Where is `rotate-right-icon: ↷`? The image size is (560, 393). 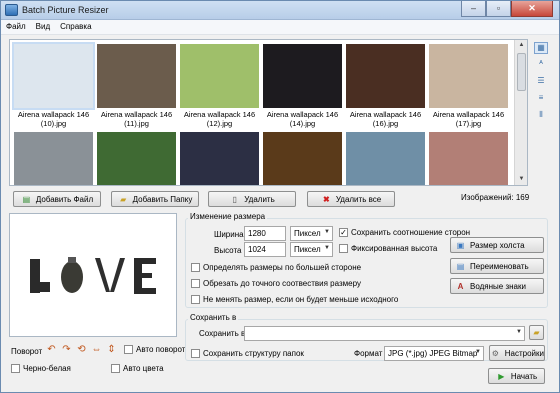
rotate-right-icon: ↷ is located at coordinates (66, 349).